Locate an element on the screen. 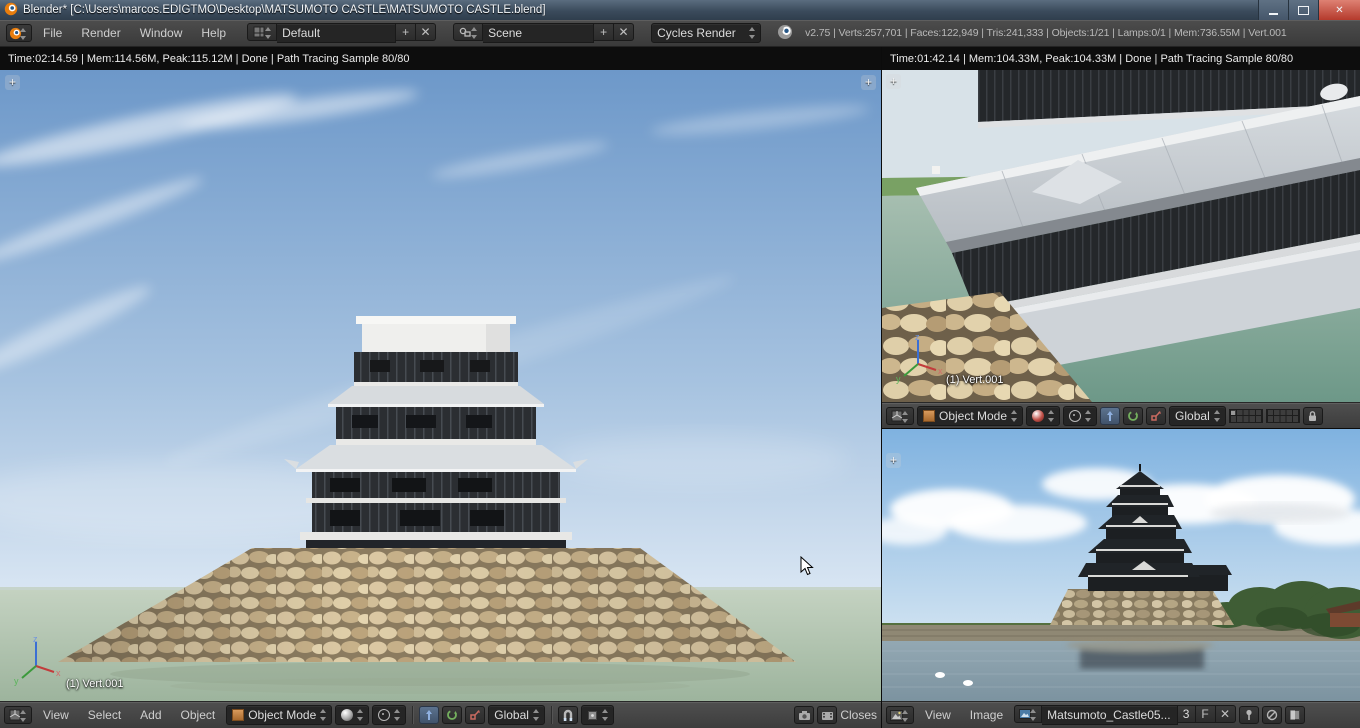 The image size is (1360, 728). menu-add: Add is located at coordinates (150, 715).